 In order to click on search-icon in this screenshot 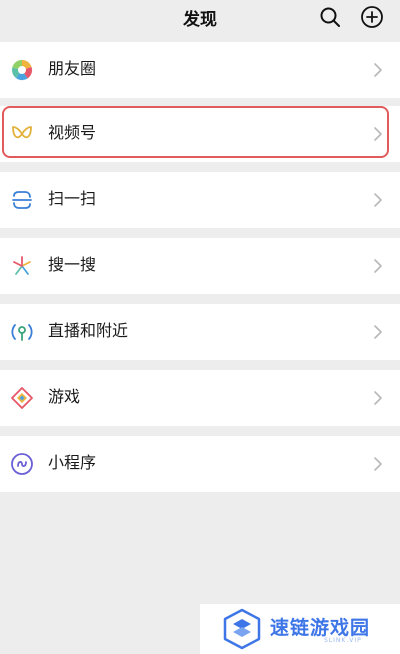, I will do `click(330, 17)`.